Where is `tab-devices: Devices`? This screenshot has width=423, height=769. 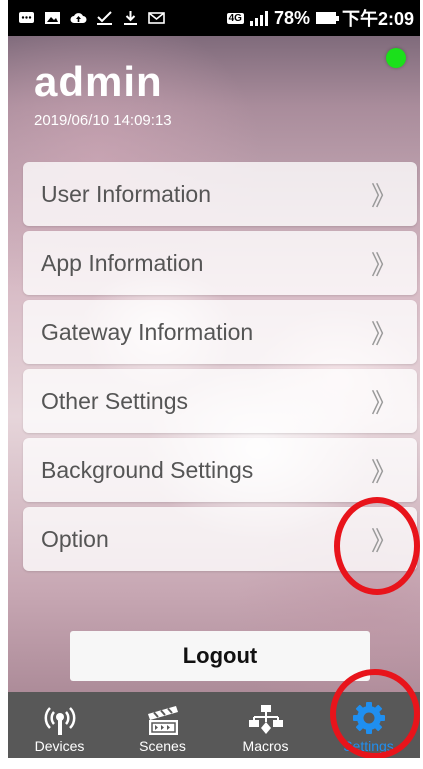
tab-devices: Devices is located at coordinates (59, 725).